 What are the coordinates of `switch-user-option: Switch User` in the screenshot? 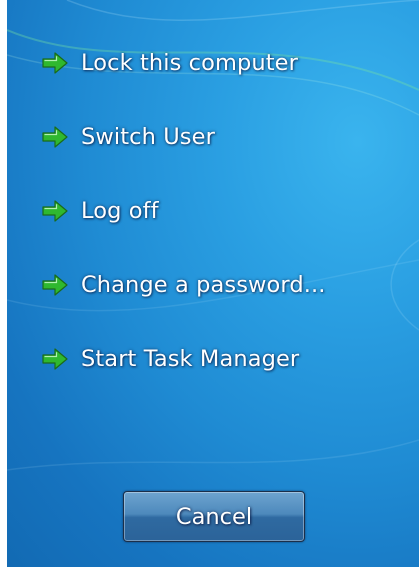 It's located at (128, 137).